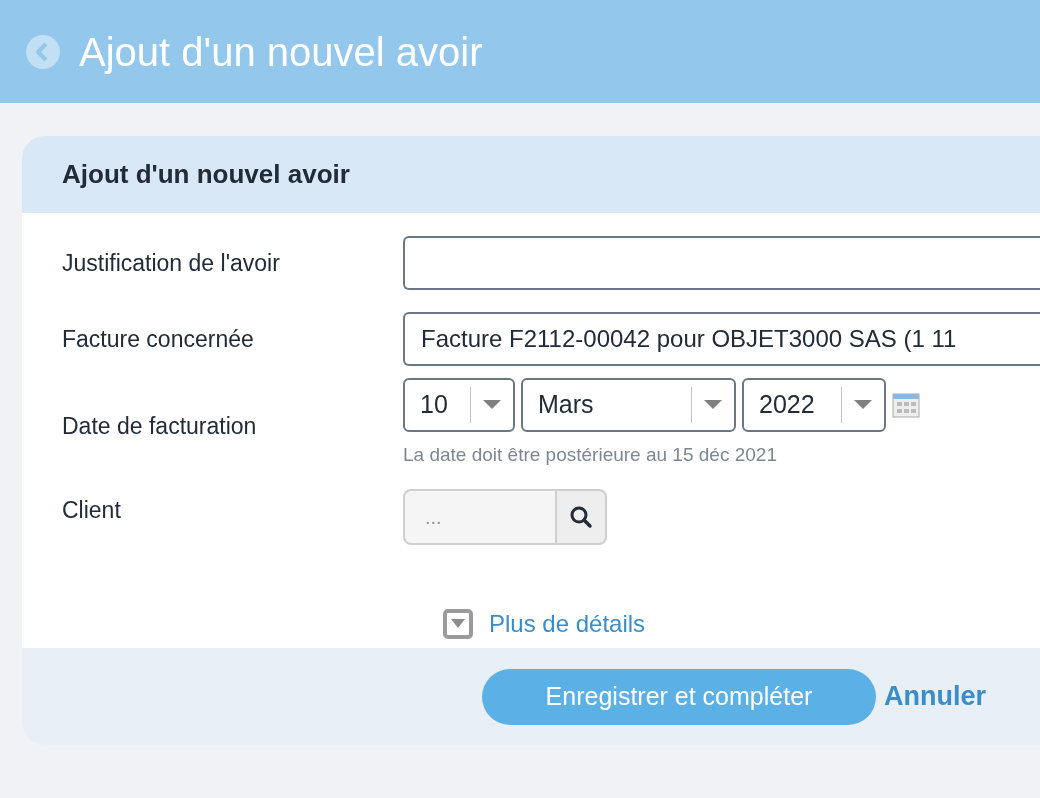 The image size is (1040, 798). What do you see at coordinates (721, 339) in the screenshot?
I see `invoice-select: Facture F2112-00042 pour OBJET3000 SAS (1 11` at bounding box center [721, 339].